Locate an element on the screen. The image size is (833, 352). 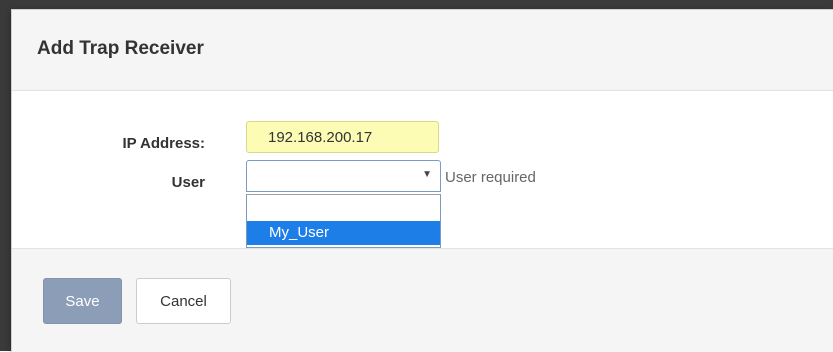
ip-address-input is located at coordinates (342, 137).